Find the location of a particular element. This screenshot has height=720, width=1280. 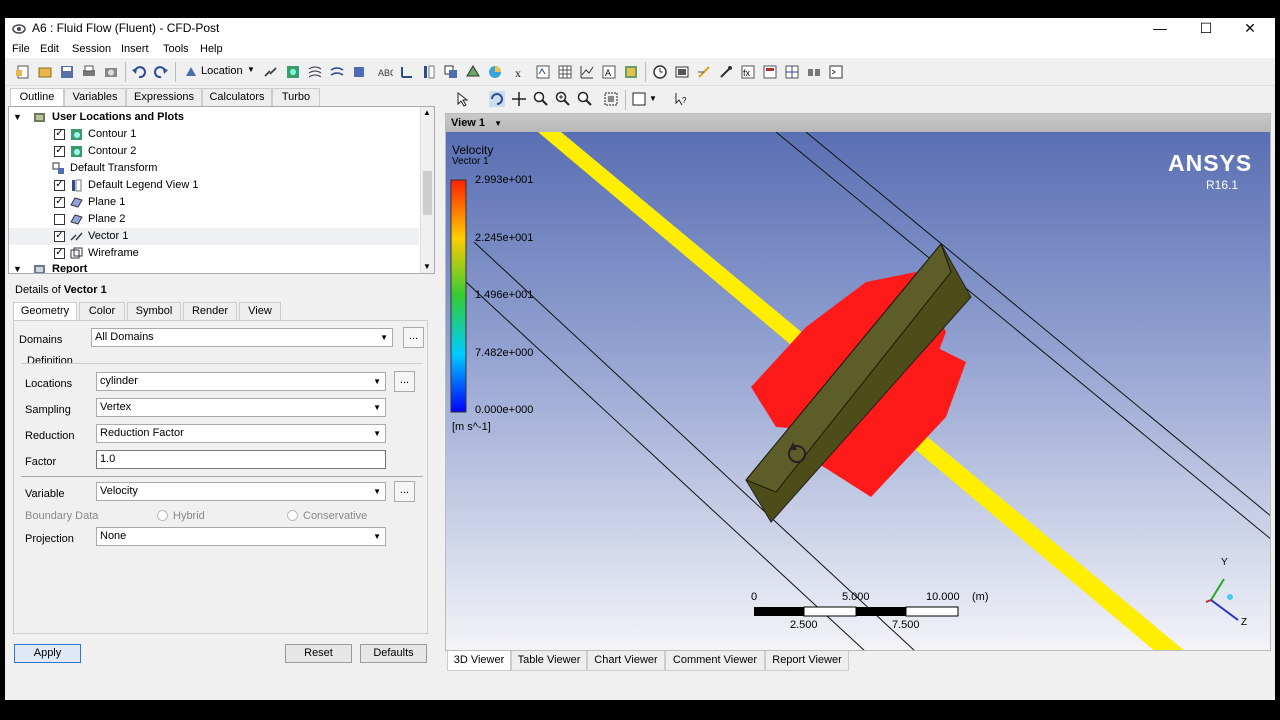

tree-scrollbar: ▲ ▼ is located at coordinates (427, 190).